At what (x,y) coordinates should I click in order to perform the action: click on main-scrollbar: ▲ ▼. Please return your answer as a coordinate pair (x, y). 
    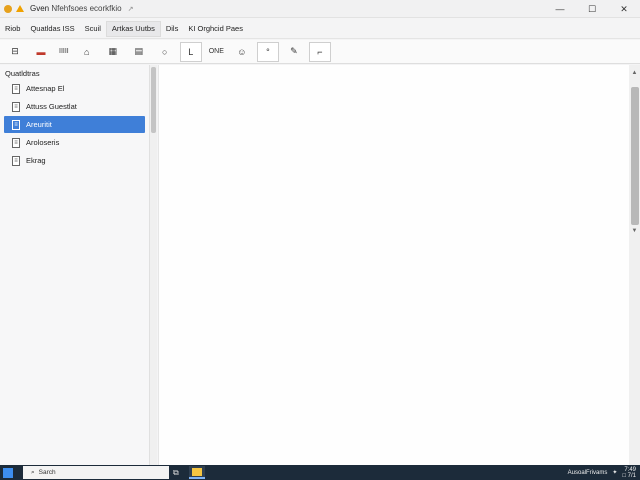
    Looking at the image, I should click on (634, 265).